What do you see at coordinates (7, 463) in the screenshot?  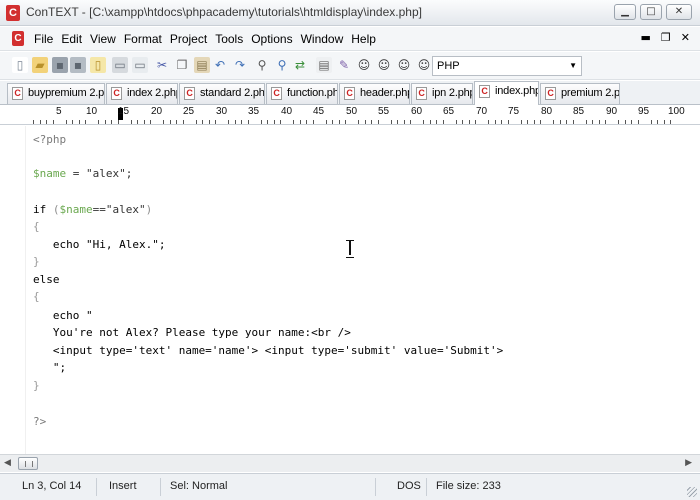 I see `scroll-left-icon: ◀` at bounding box center [7, 463].